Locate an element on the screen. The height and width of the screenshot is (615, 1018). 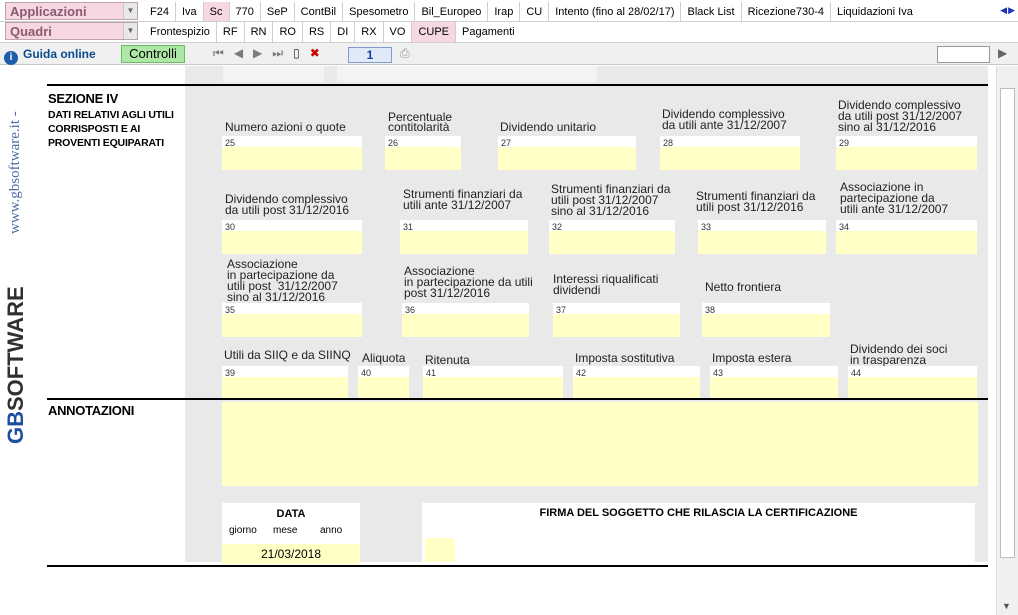
field-39: 39 is located at coordinates (285, 382).